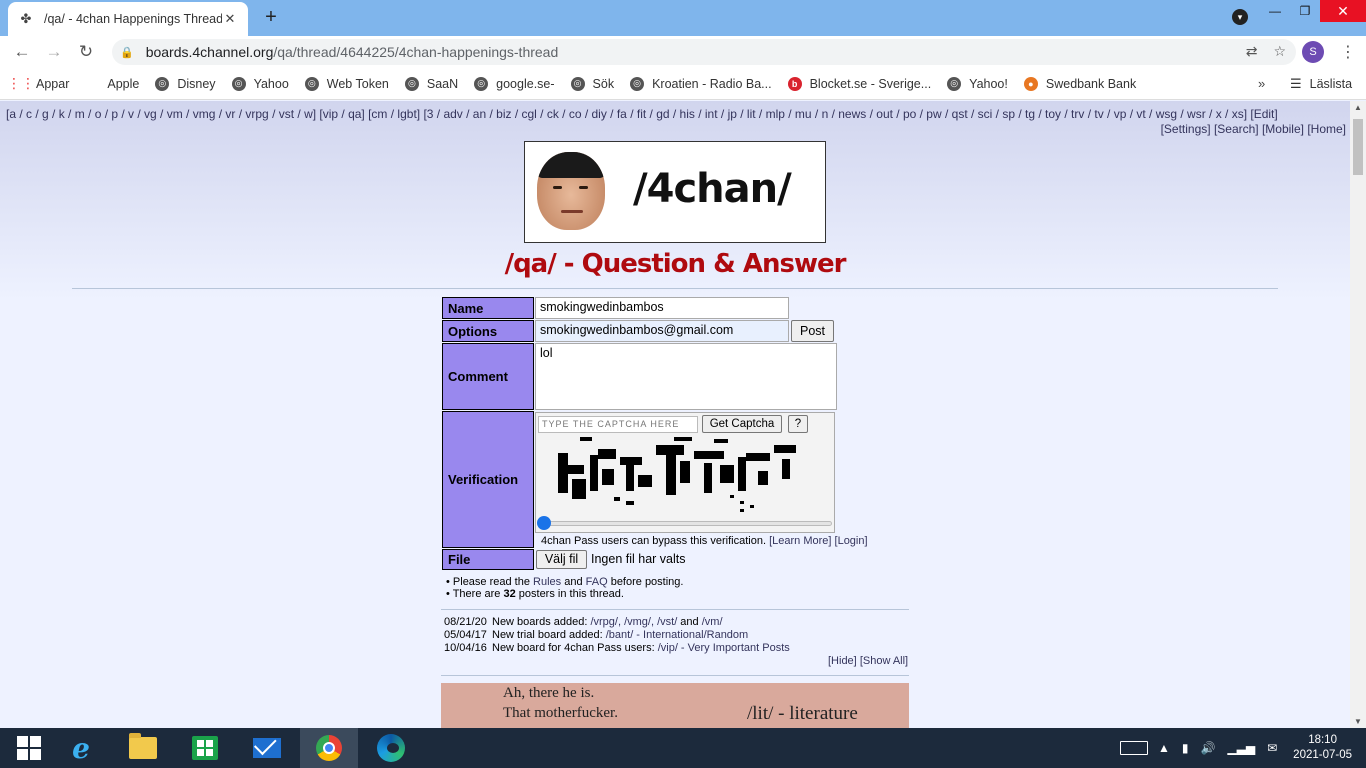 This screenshot has width=1366, height=768. I want to click on bookmark-item: ◎ Sök, so click(592, 83).